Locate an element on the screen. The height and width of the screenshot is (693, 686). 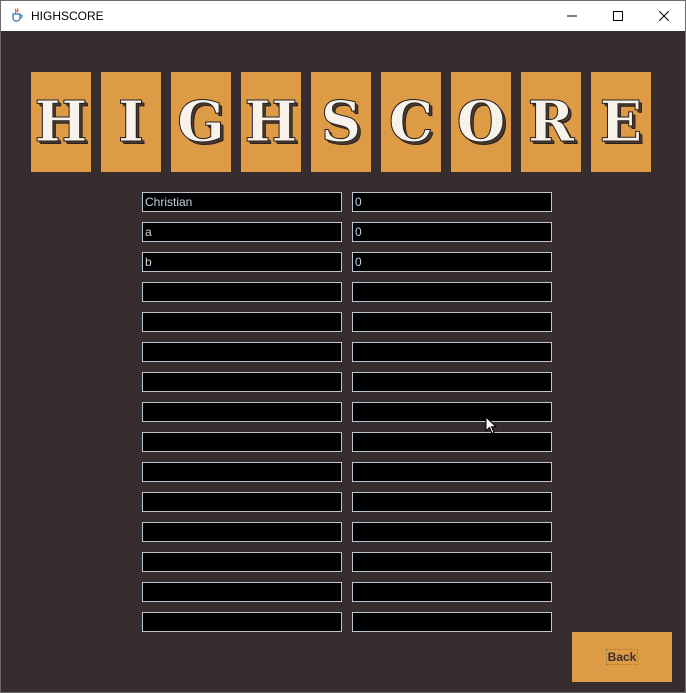
banner-letter: O is located at coordinates (481, 122).